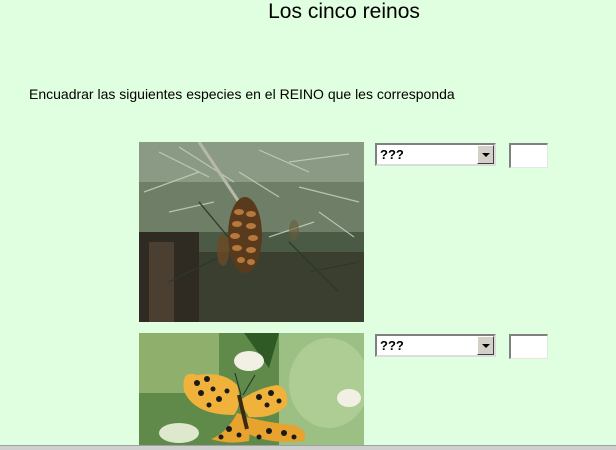 This screenshot has width=616, height=450. Describe the element at coordinates (251, 232) in the screenshot. I see `pine-cone-photo` at that location.